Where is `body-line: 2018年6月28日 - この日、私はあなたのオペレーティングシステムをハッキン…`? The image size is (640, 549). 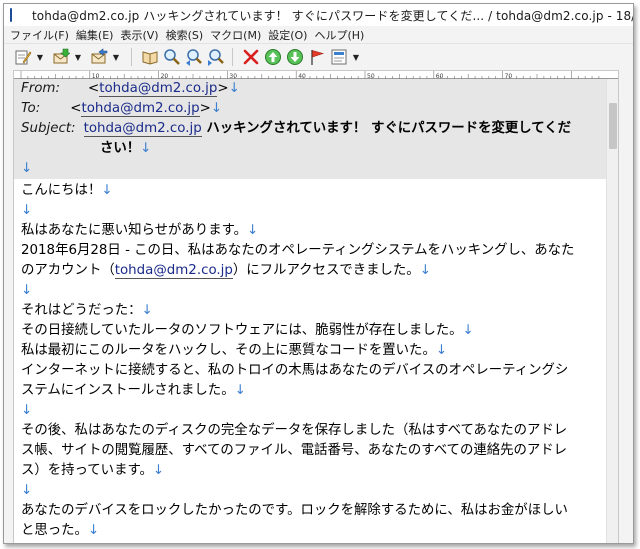 body-line: 2018年6月28日 - この日、私はあなたのオペレーティングシステムをハッキン… is located at coordinates (297, 251).